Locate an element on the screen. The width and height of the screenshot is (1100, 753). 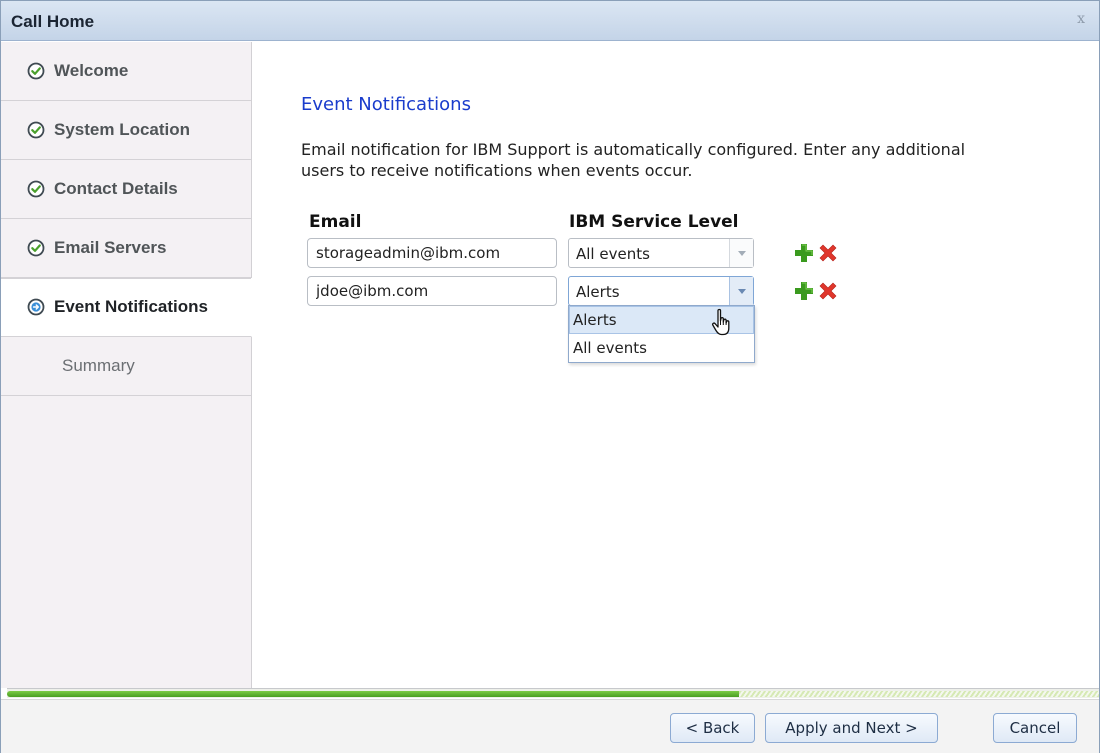
apply-and-next-button: Apply and Next > is located at coordinates (851, 728).